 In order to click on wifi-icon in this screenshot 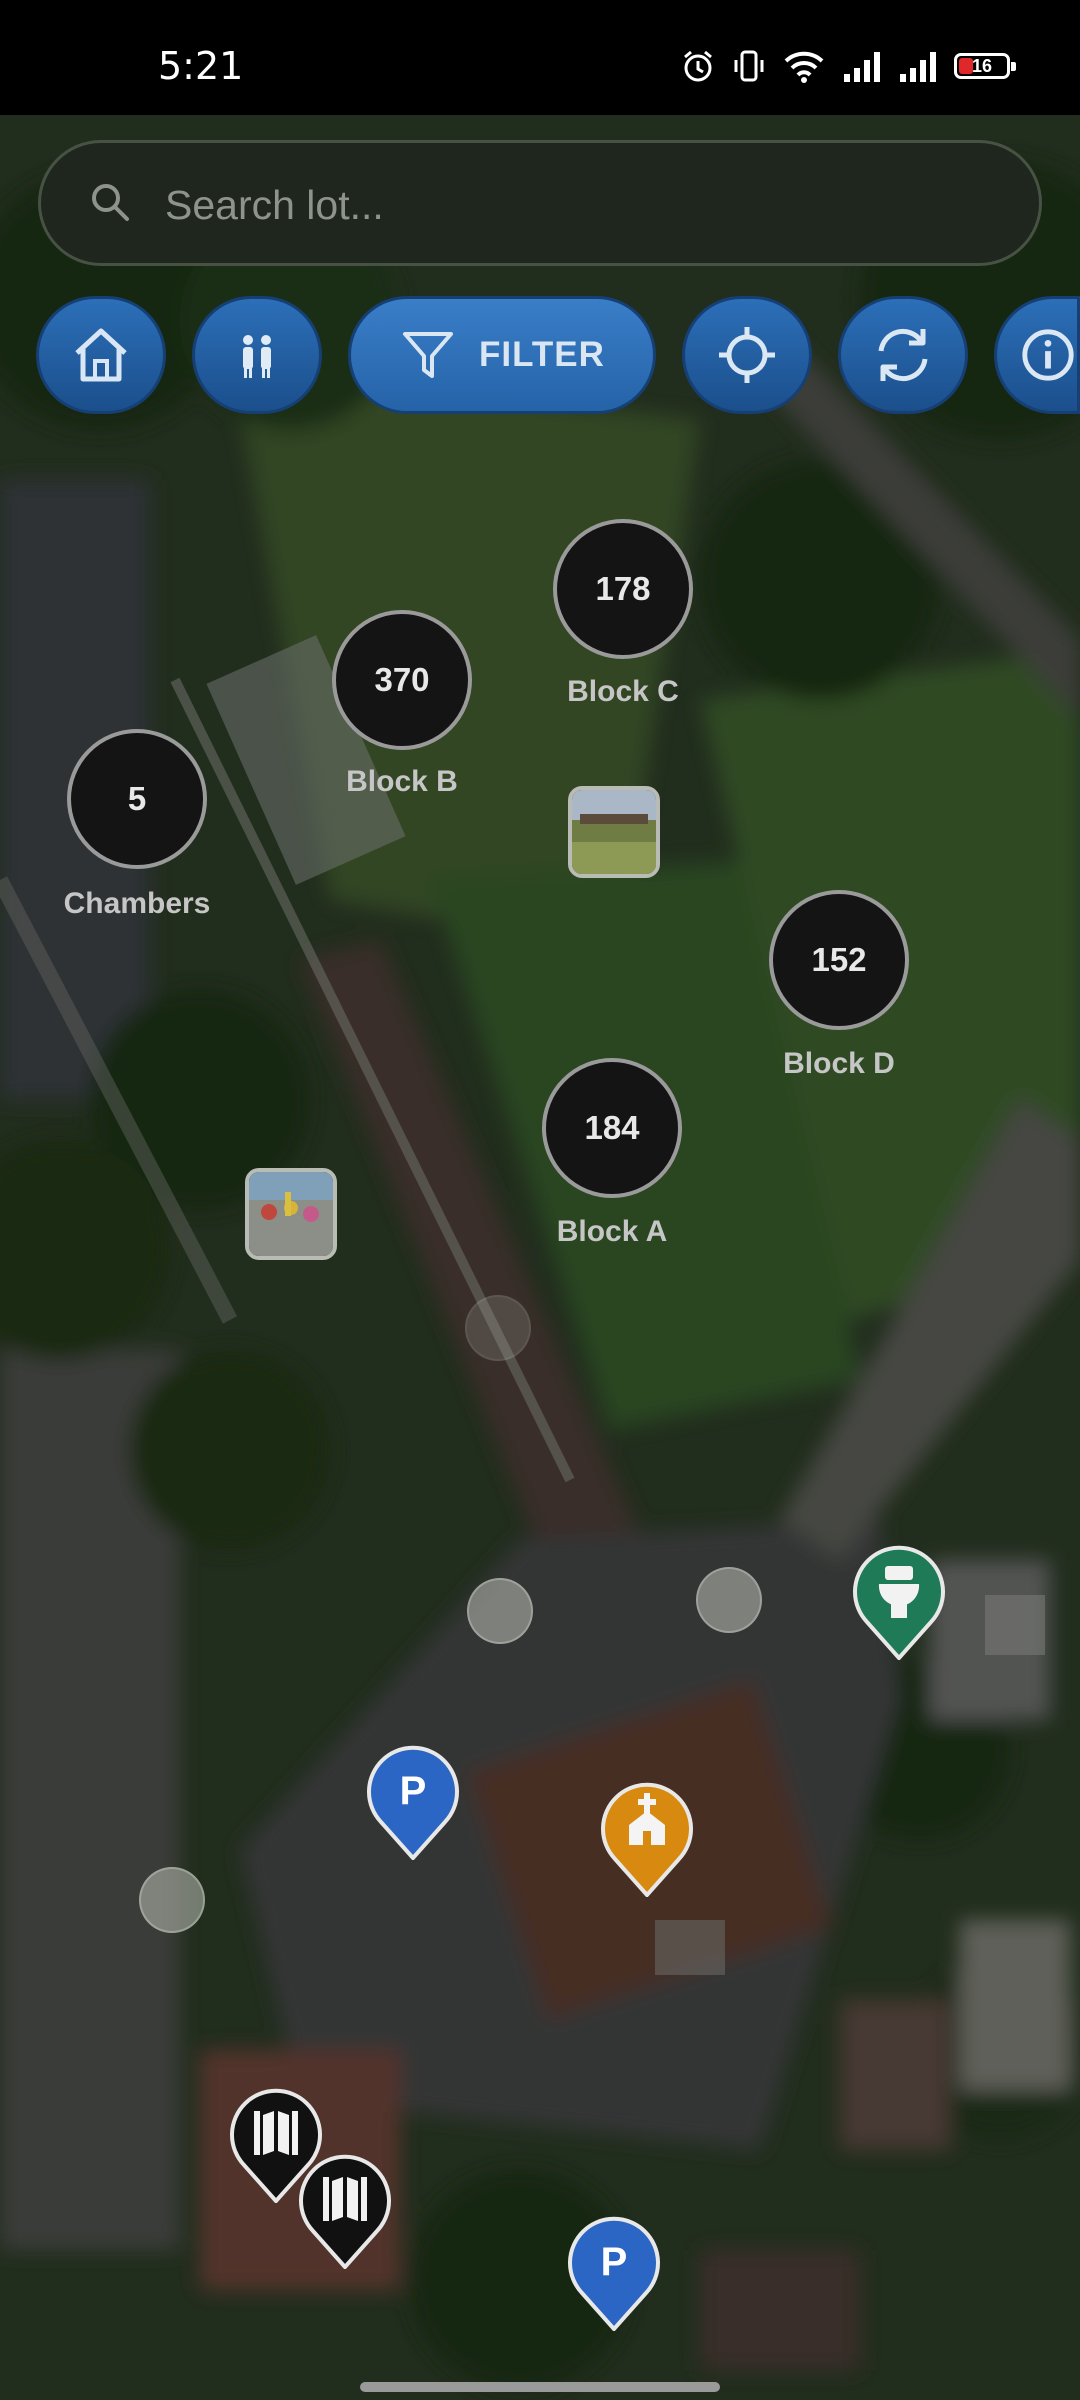, I will do `click(804, 67)`.